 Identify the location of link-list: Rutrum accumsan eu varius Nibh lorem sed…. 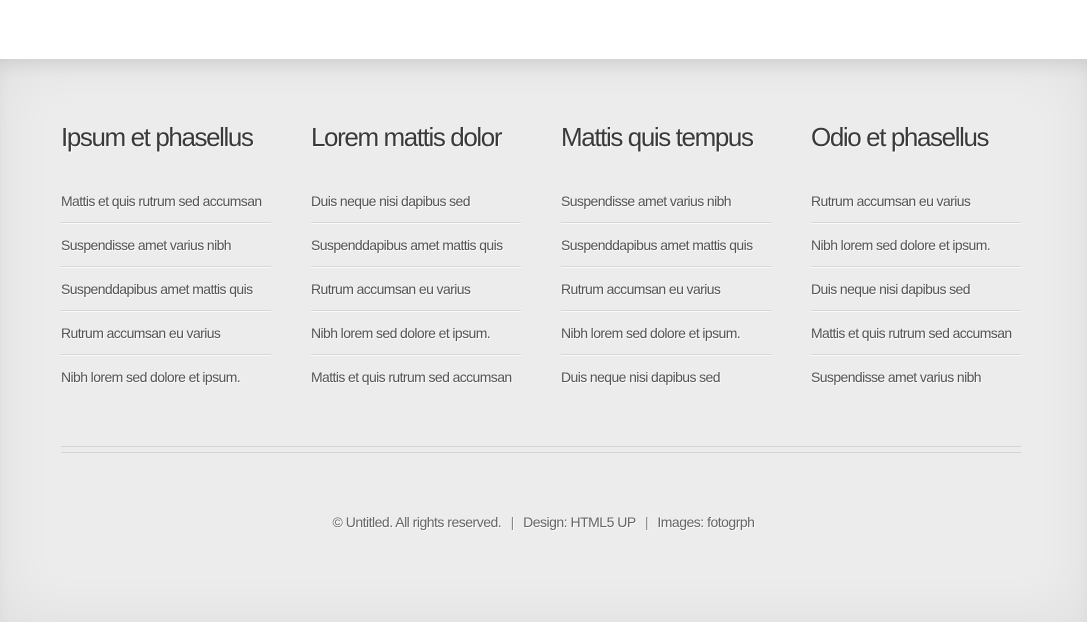
(916, 288).